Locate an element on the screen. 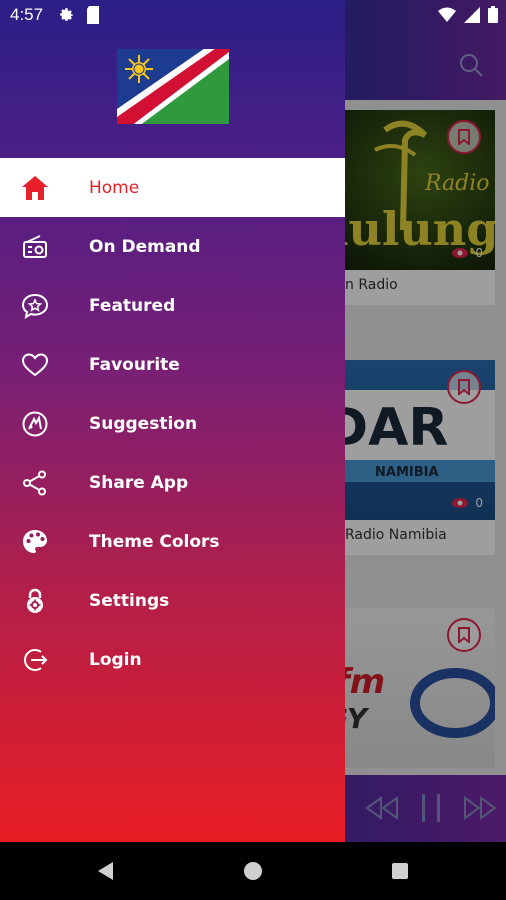 This screenshot has height=900, width=506. menu-label: On Demand is located at coordinates (145, 246).